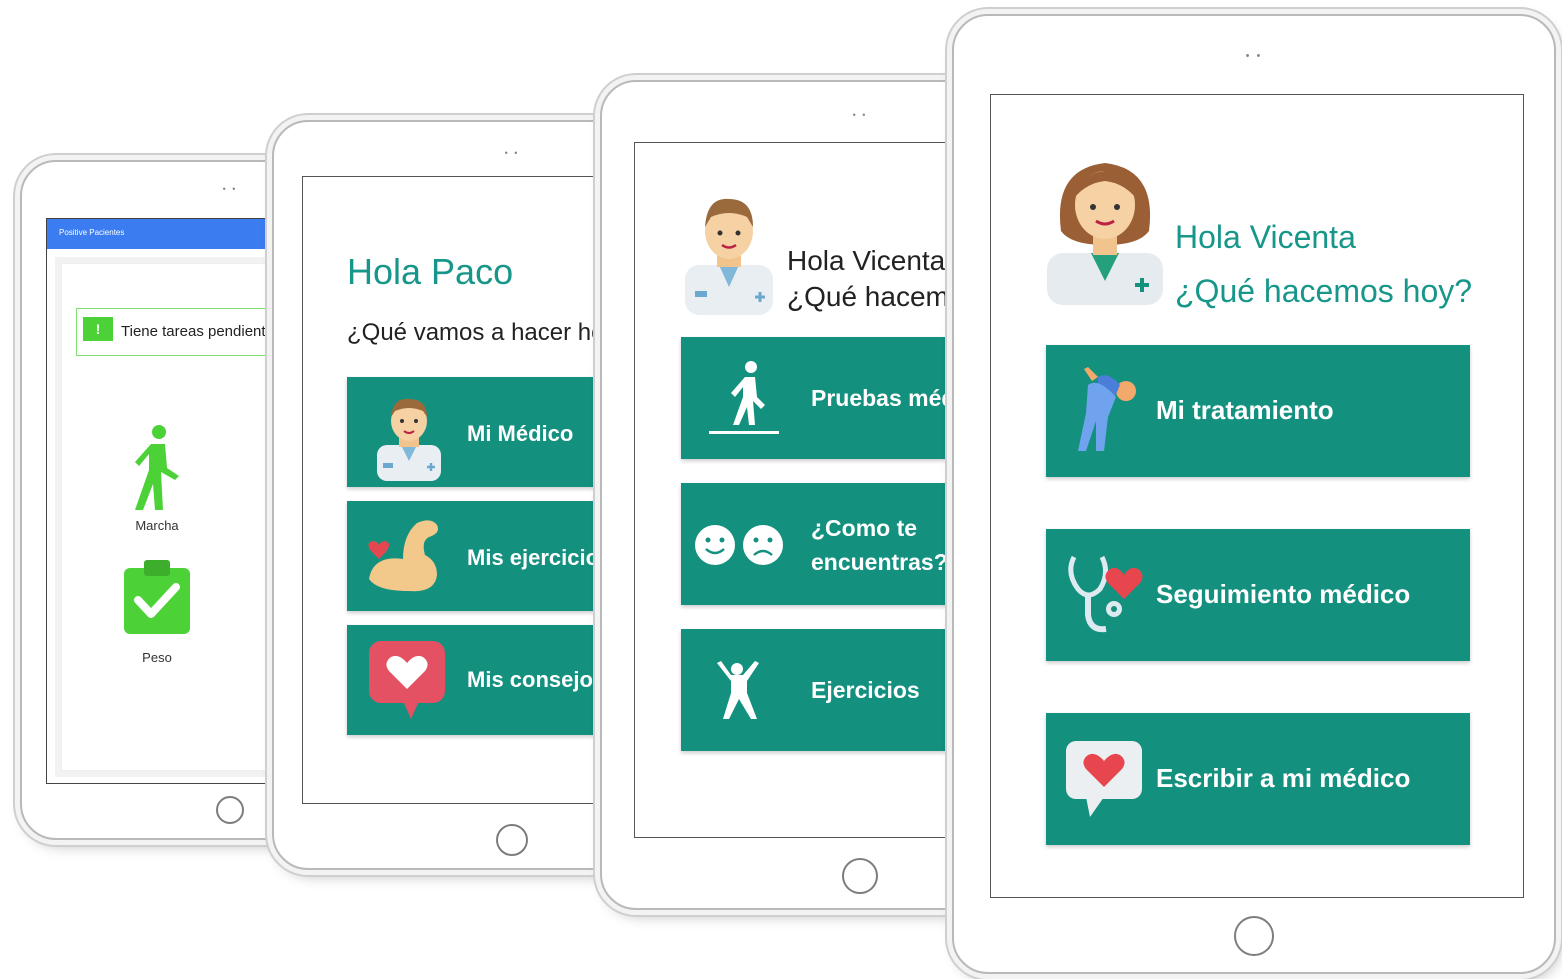 The image size is (1562, 979). What do you see at coordinates (409, 439) in the screenshot?
I see `doctor-icon` at bounding box center [409, 439].